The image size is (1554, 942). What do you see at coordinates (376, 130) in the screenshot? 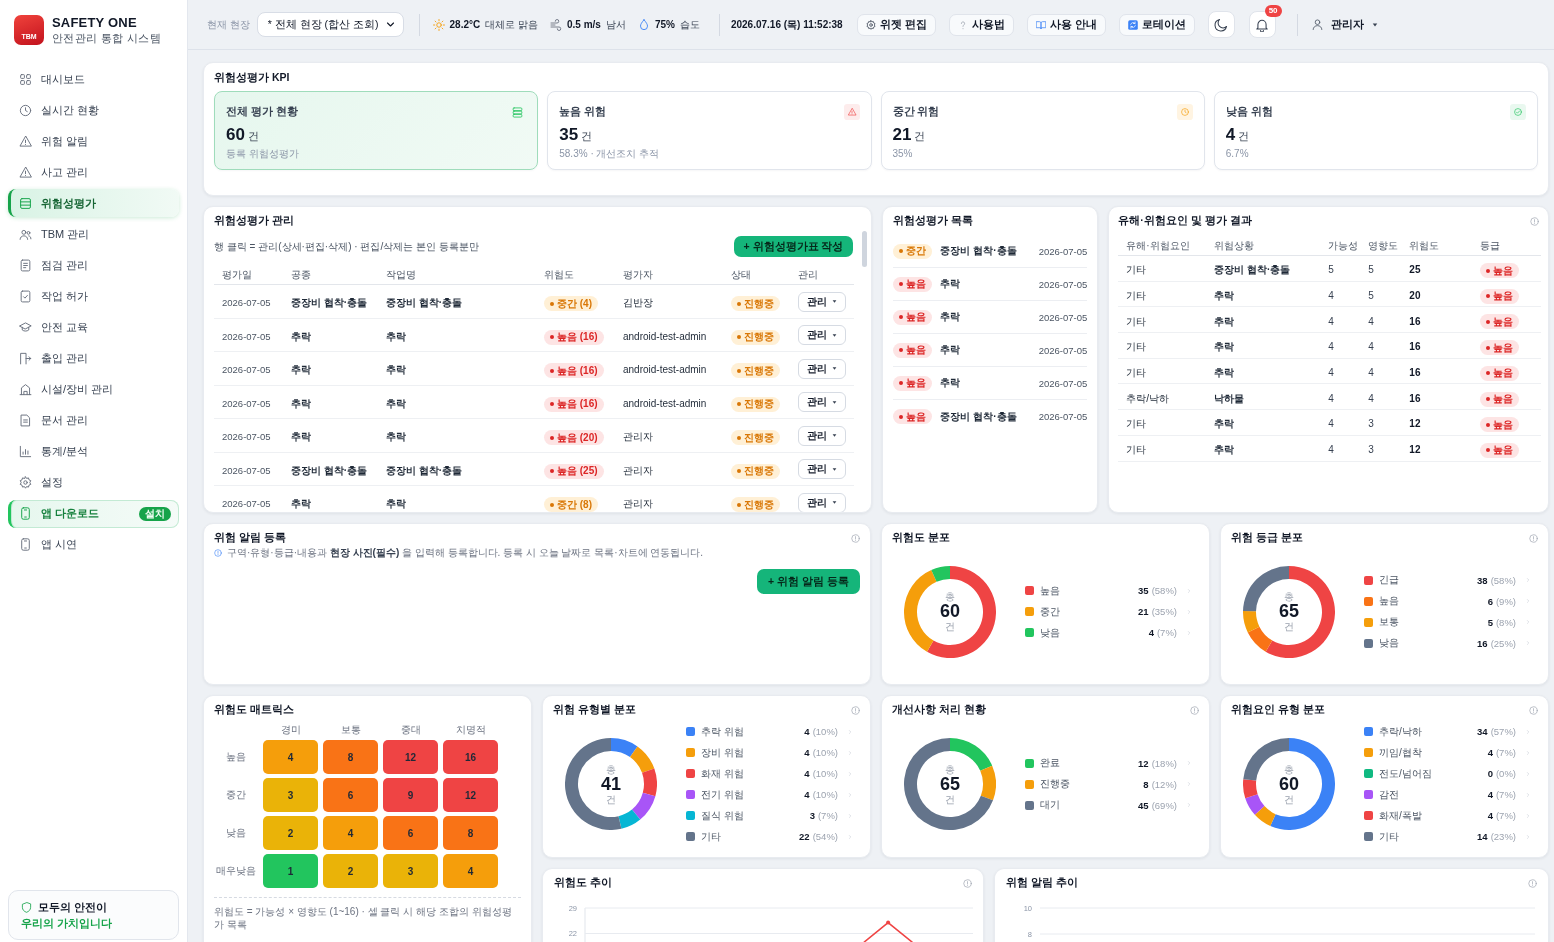
I see `kpi-card: 전체 평가 현황 60 건 등록 위험성평가` at bounding box center [376, 130].